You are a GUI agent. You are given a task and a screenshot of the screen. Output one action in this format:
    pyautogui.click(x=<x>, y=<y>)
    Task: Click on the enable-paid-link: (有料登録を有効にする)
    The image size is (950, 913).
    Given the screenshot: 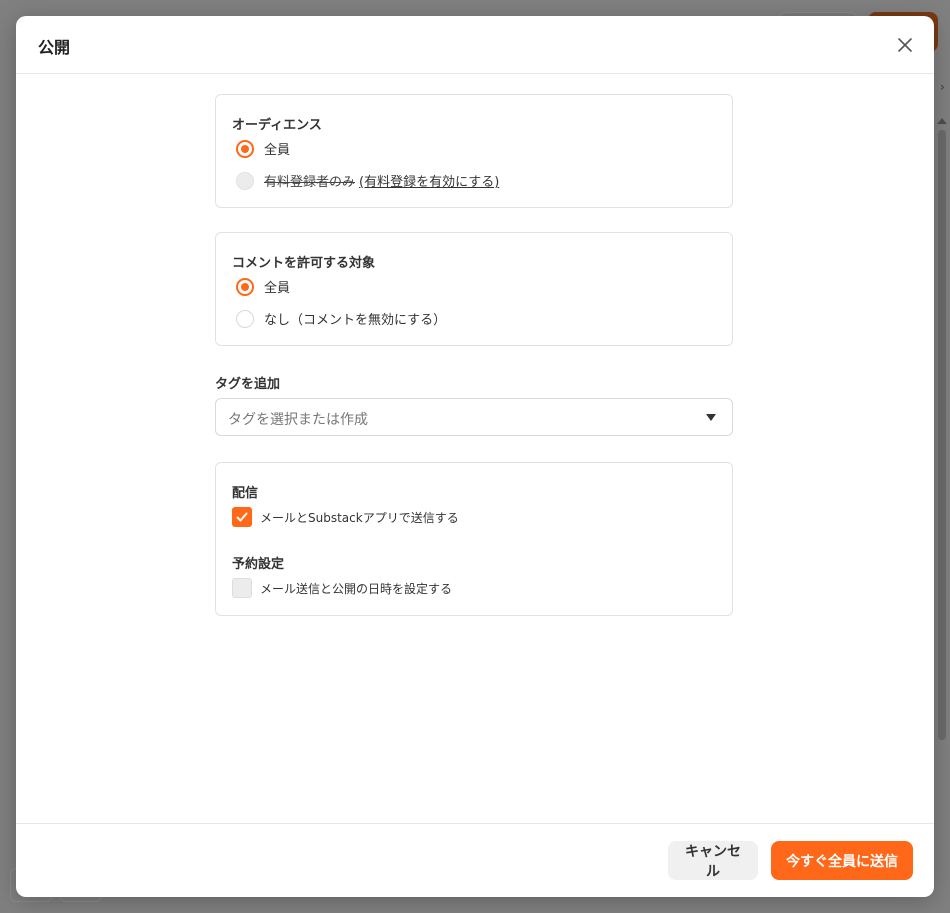 What is the action you would take?
    pyautogui.click(x=429, y=180)
    